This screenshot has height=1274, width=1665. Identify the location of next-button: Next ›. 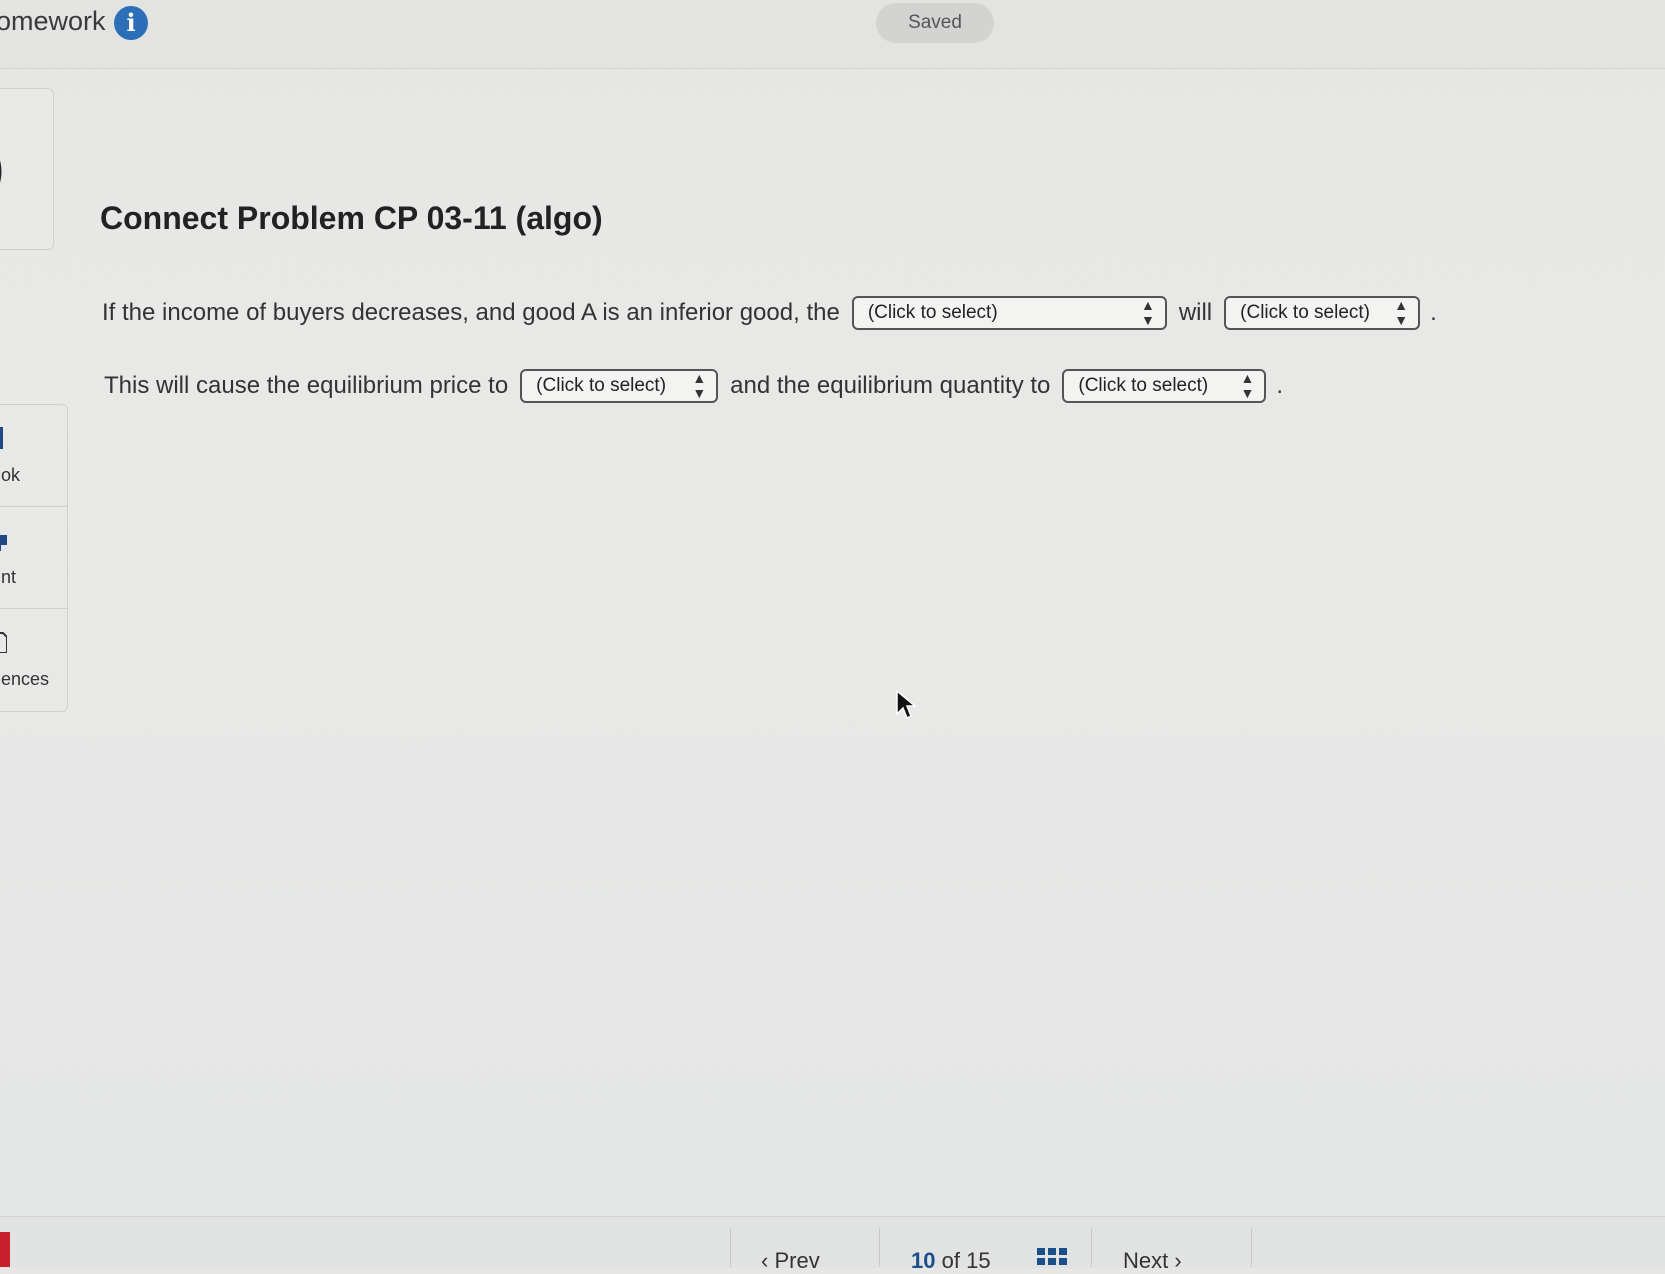
(1152, 1261).